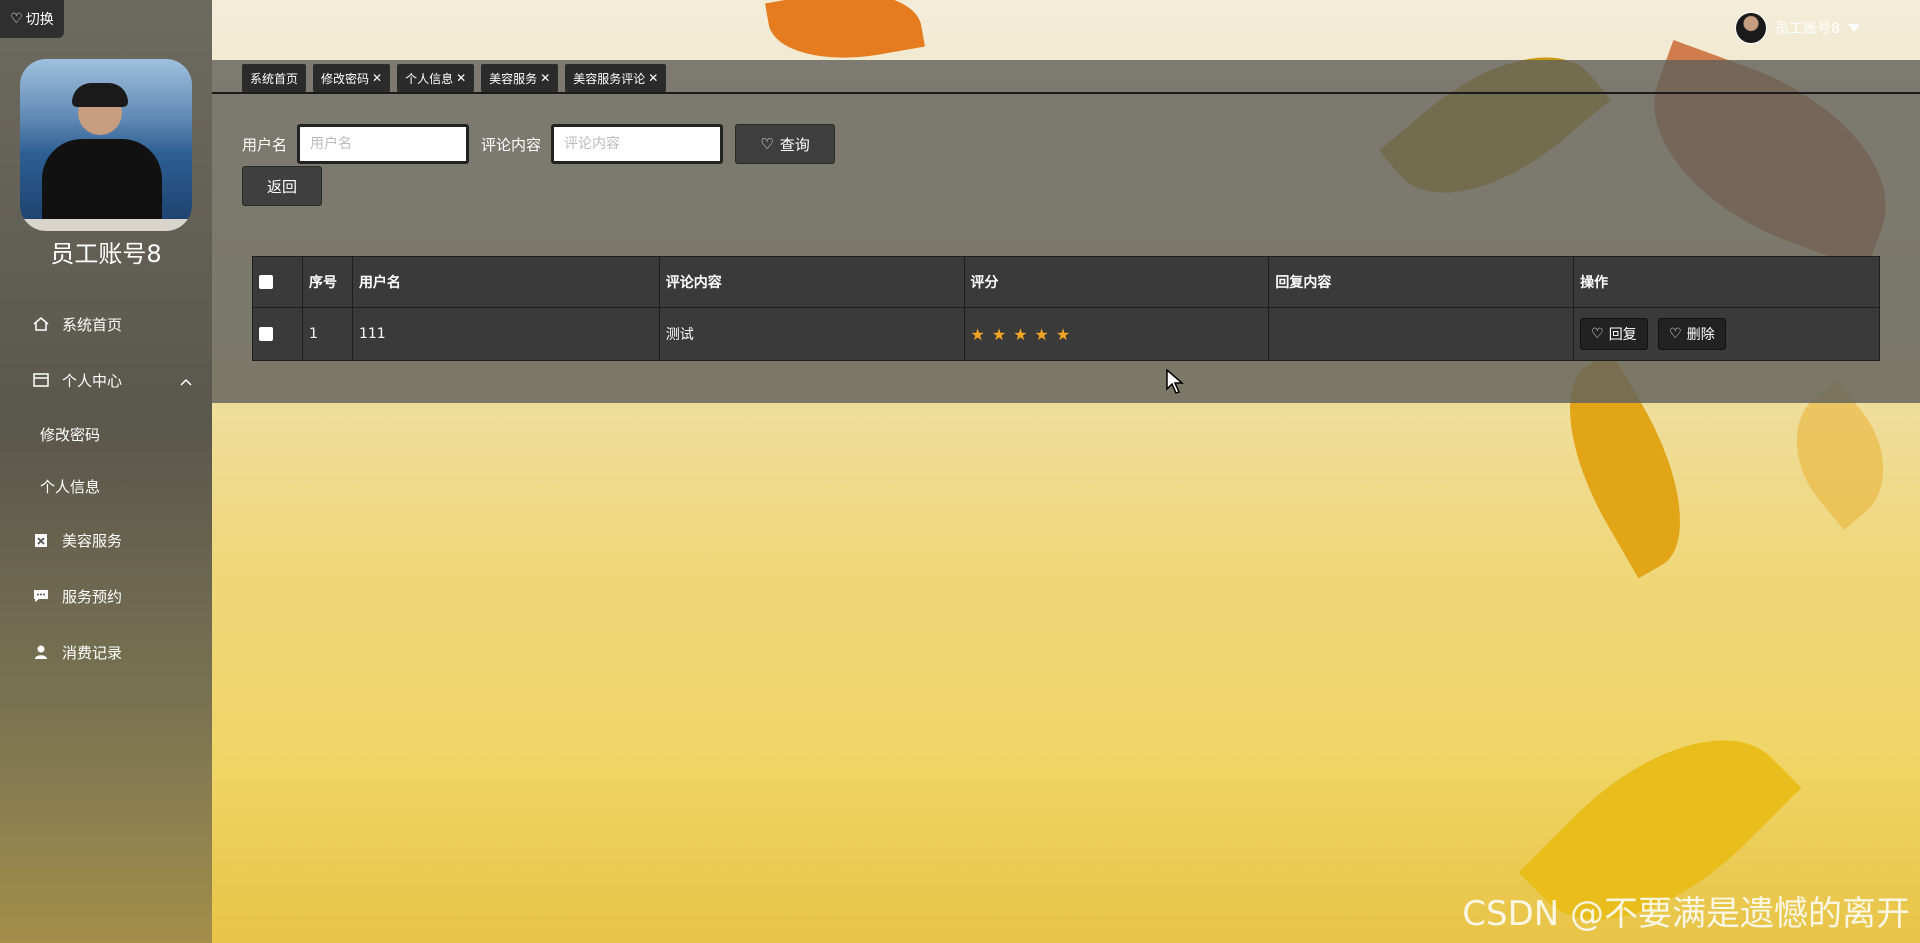  What do you see at coordinates (41, 324) in the screenshot?
I see `home-icon` at bounding box center [41, 324].